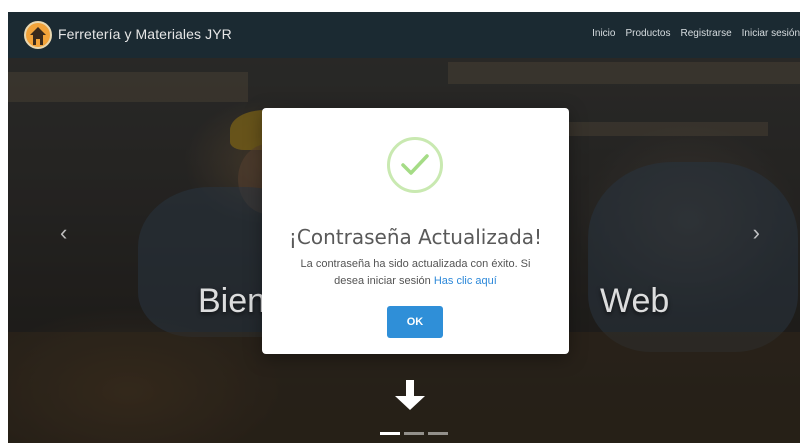 The width and height of the screenshot is (800, 443). I want to click on ok-button: OK, so click(415, 322).